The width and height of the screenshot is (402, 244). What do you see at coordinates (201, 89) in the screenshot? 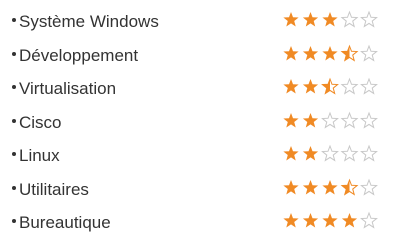
I see `skill-row-virtualisation: Virtualisation` at bounding box center [201, 89].